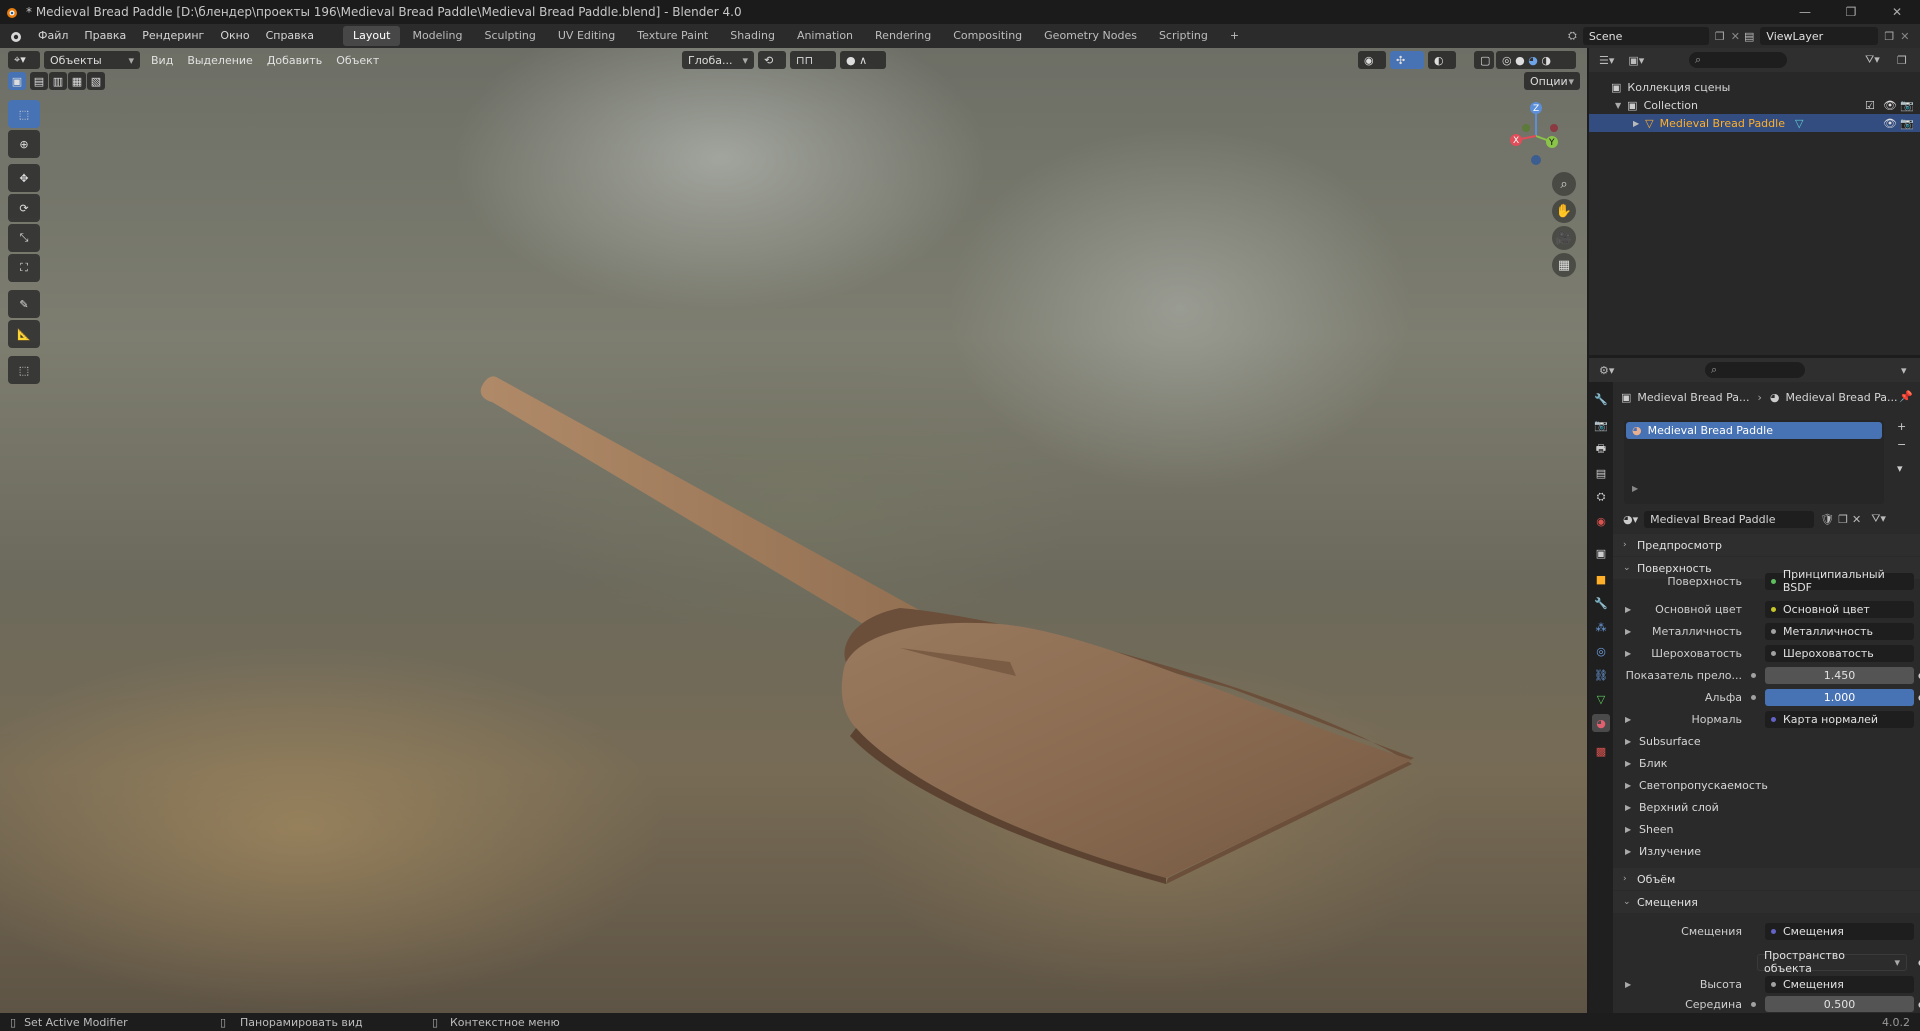 Image resolution: width=1920 pixels, height=1031 pixels. Describe the element at coordinates (1839, 719) in the screenshot. I see `normal-field: Карта нормалей` at that location.